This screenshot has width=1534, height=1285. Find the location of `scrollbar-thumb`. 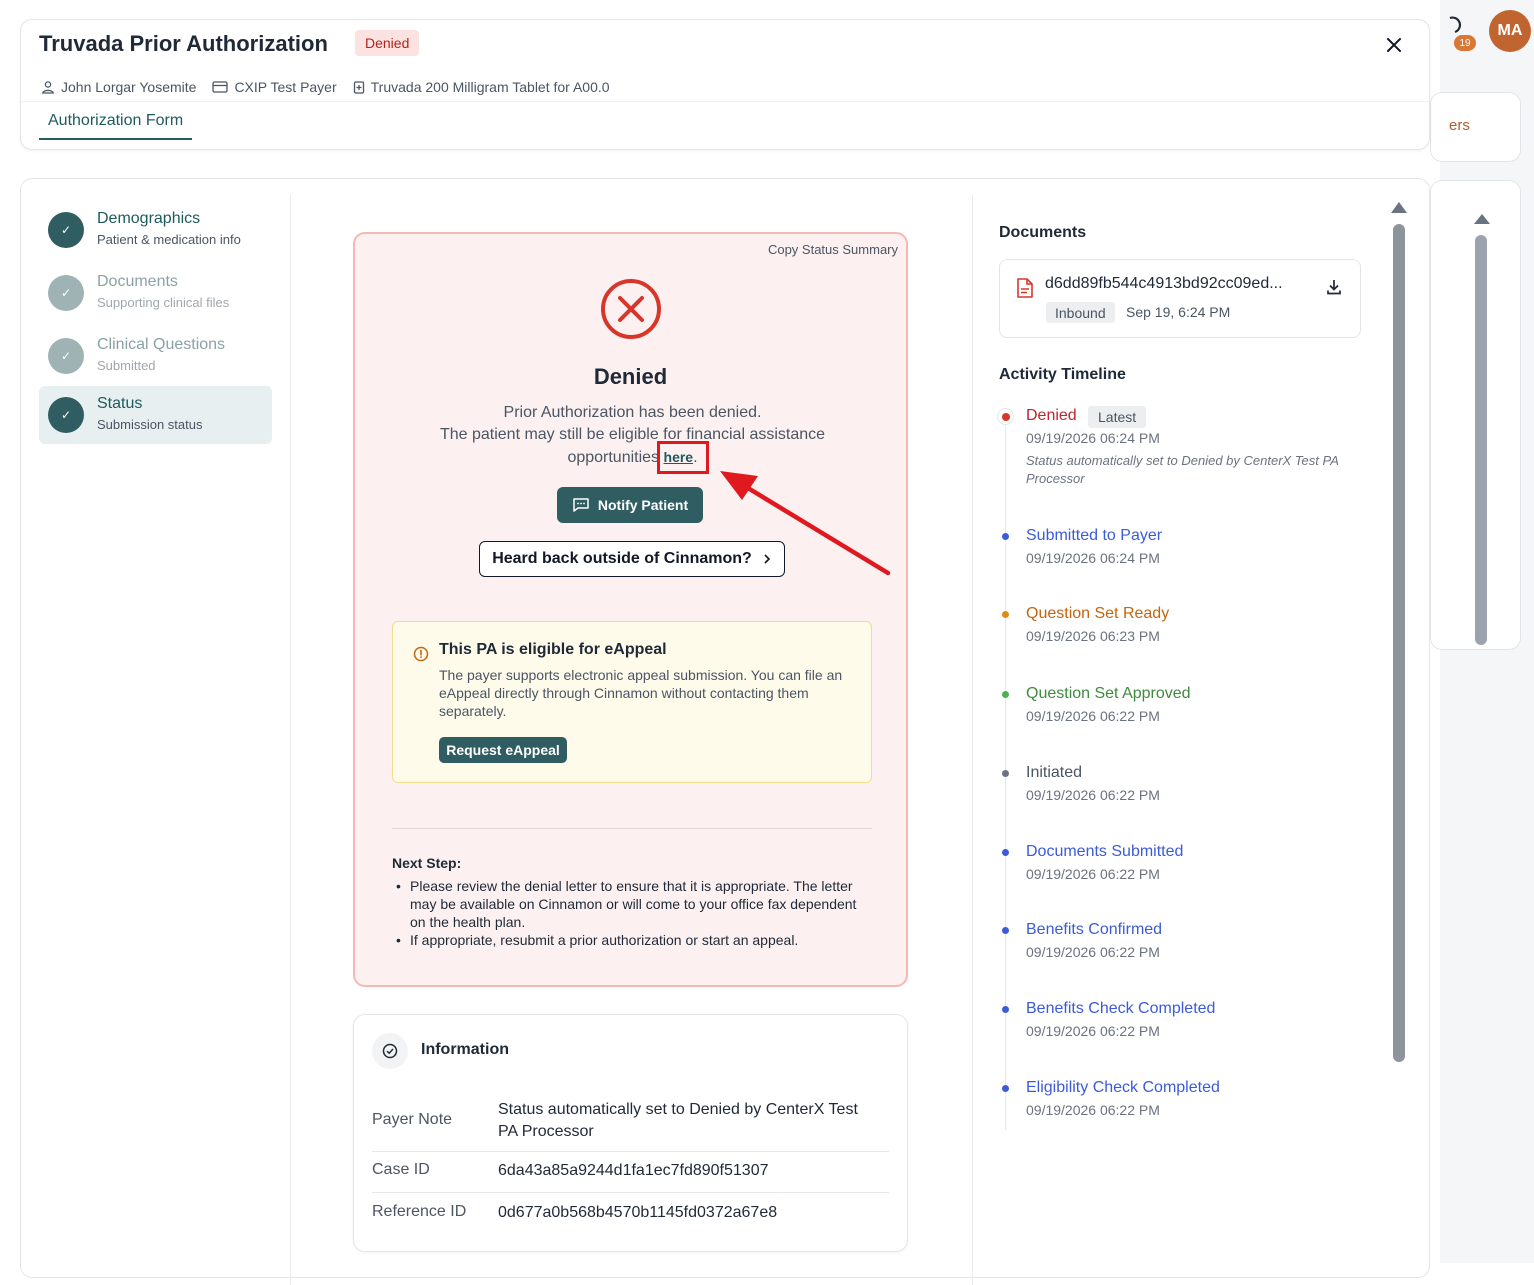

scrollbar-thumb is located at coordinates (1399, 643).